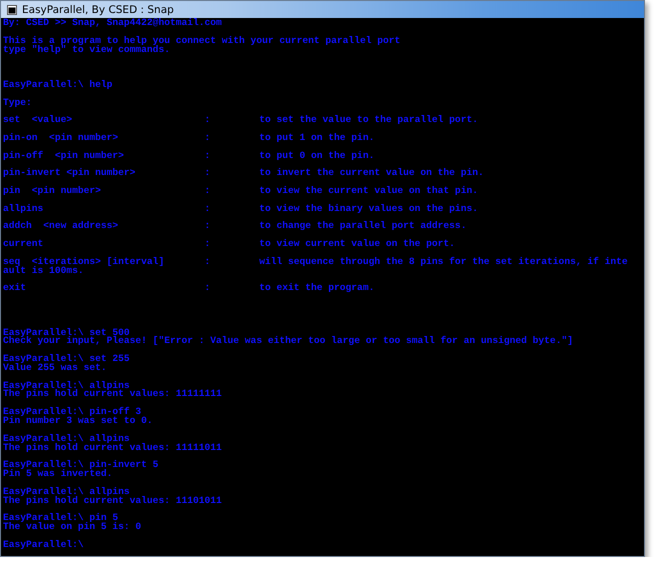  I want to click on command-syntax: addch <new address>, so click(61, 227).